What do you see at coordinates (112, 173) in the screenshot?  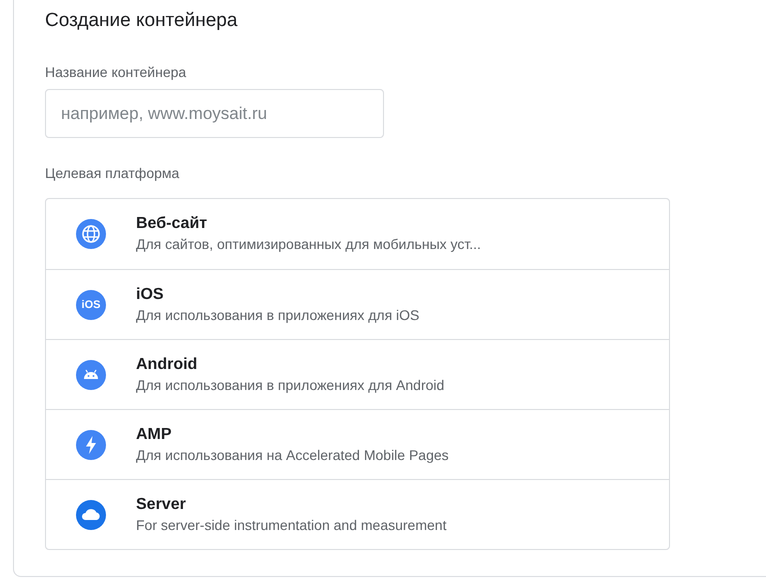 I see `field-label: Целевая платформа` at bounding box center [112, 173].